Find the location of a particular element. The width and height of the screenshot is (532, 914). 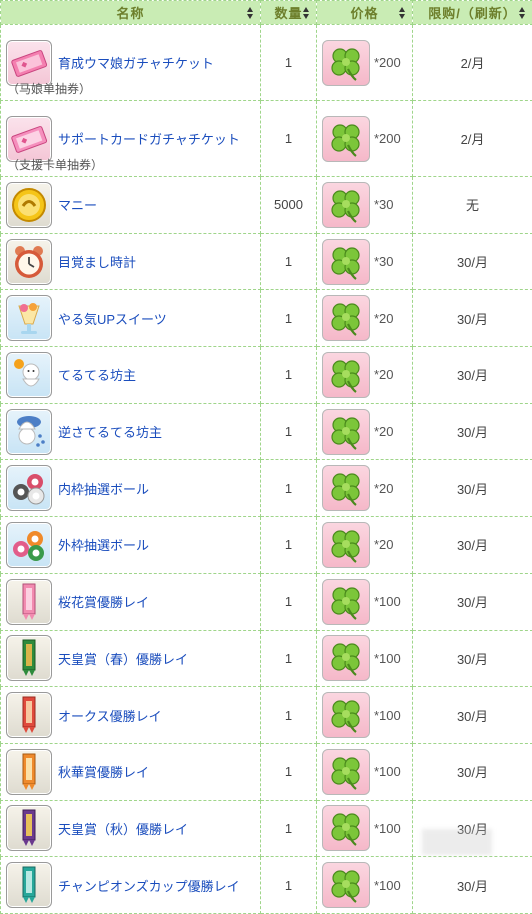

item-name-cell: 天皇賞（秋）優勝レイ is located at coordinates (131, 828).